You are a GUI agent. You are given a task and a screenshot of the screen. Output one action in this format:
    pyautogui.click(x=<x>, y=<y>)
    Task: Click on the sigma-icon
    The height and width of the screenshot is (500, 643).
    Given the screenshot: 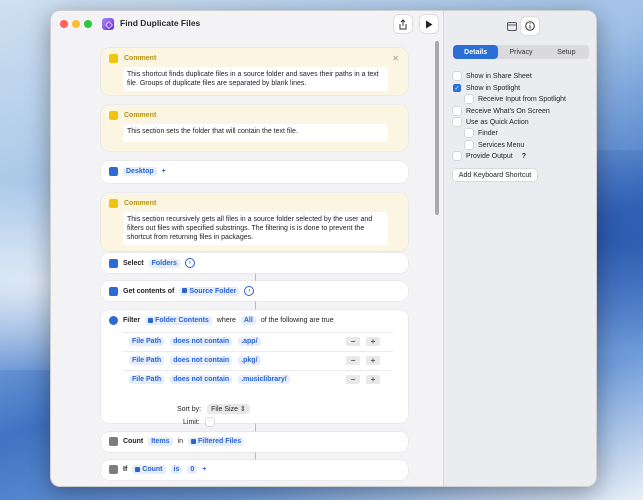 What is the action you would take?
    pyautogui.click(x=113, y=441)
    